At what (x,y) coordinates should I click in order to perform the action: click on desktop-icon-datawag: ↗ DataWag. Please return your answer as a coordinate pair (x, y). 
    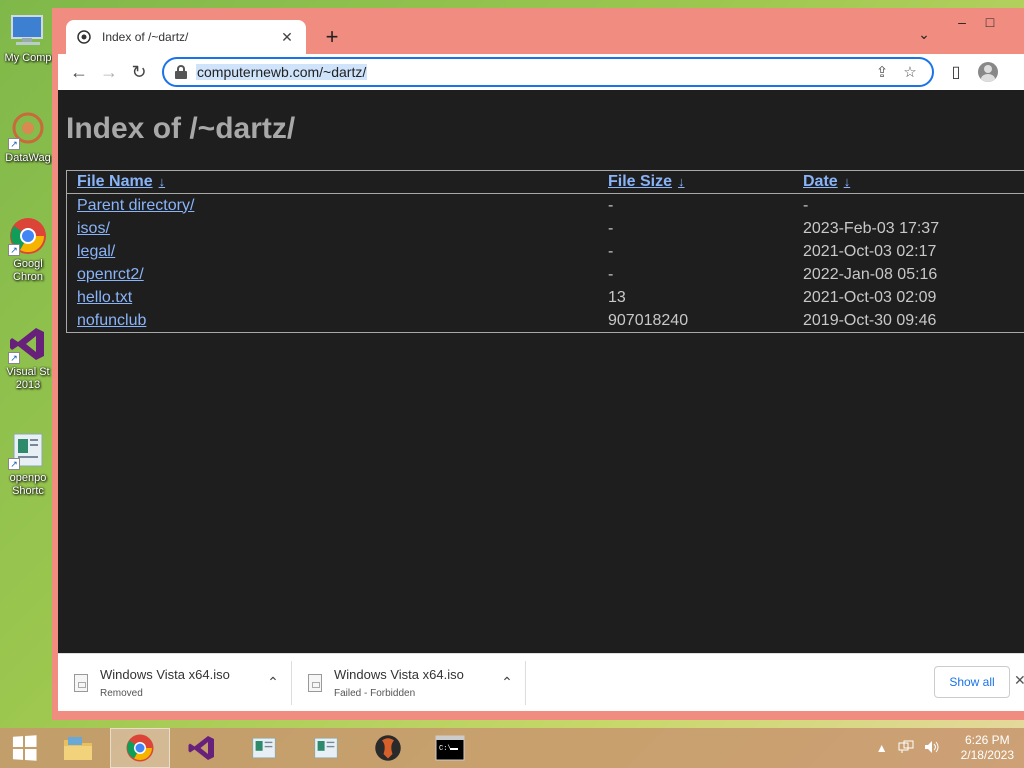
    Looking at the image, I should click on (28, 137).